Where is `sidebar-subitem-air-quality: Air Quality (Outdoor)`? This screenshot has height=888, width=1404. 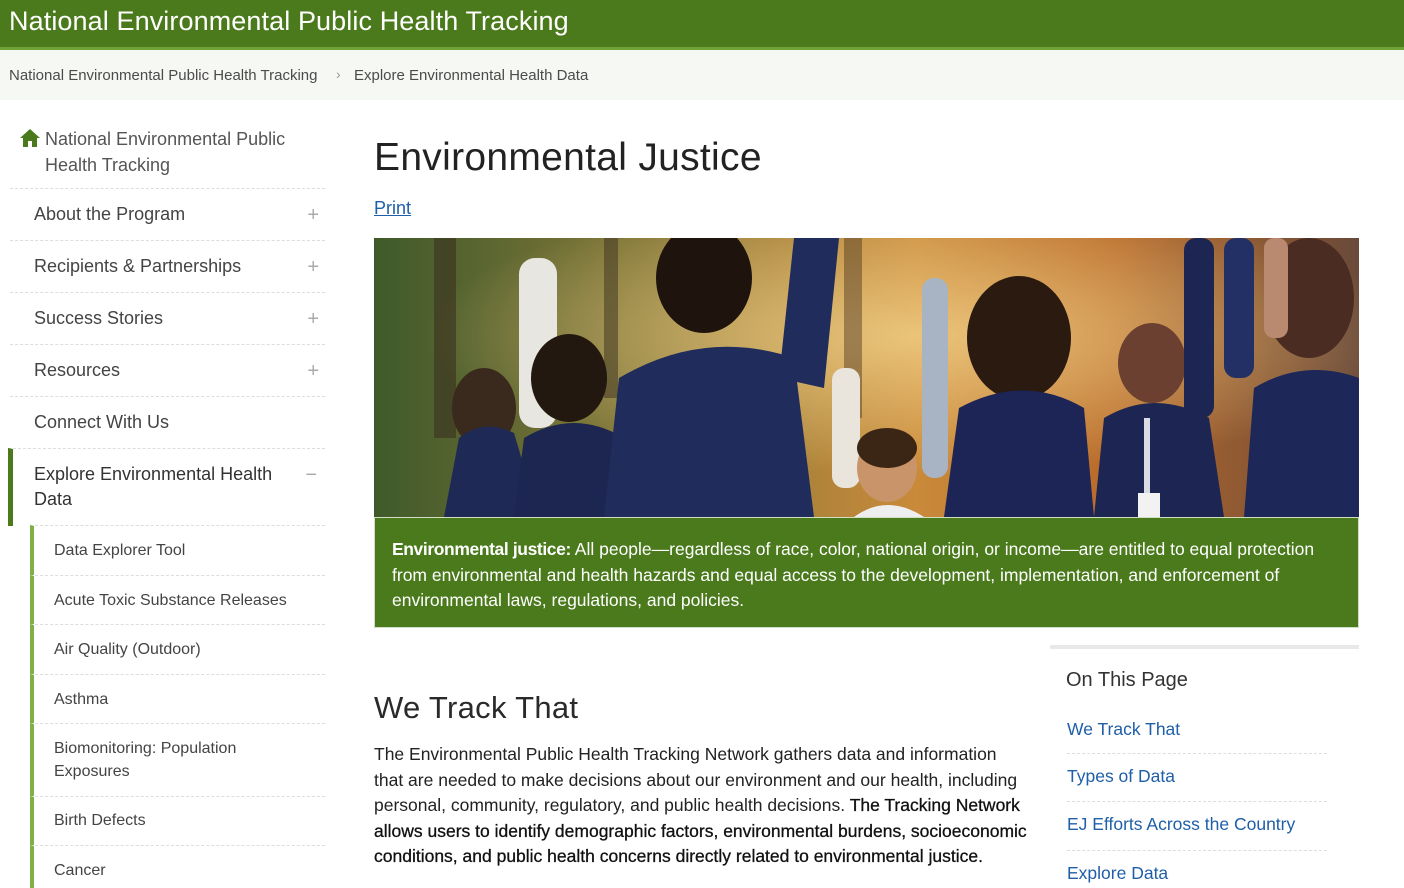 sidebar-subitem-air-quality: Air Quality (Outdoor) is located at coordinates (177, 649).